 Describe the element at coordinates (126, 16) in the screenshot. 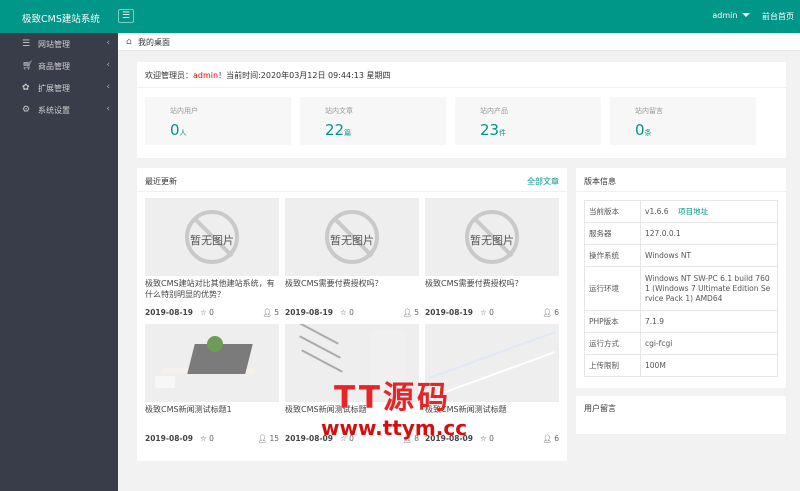

I see `menu-icon: ☰` at that location.